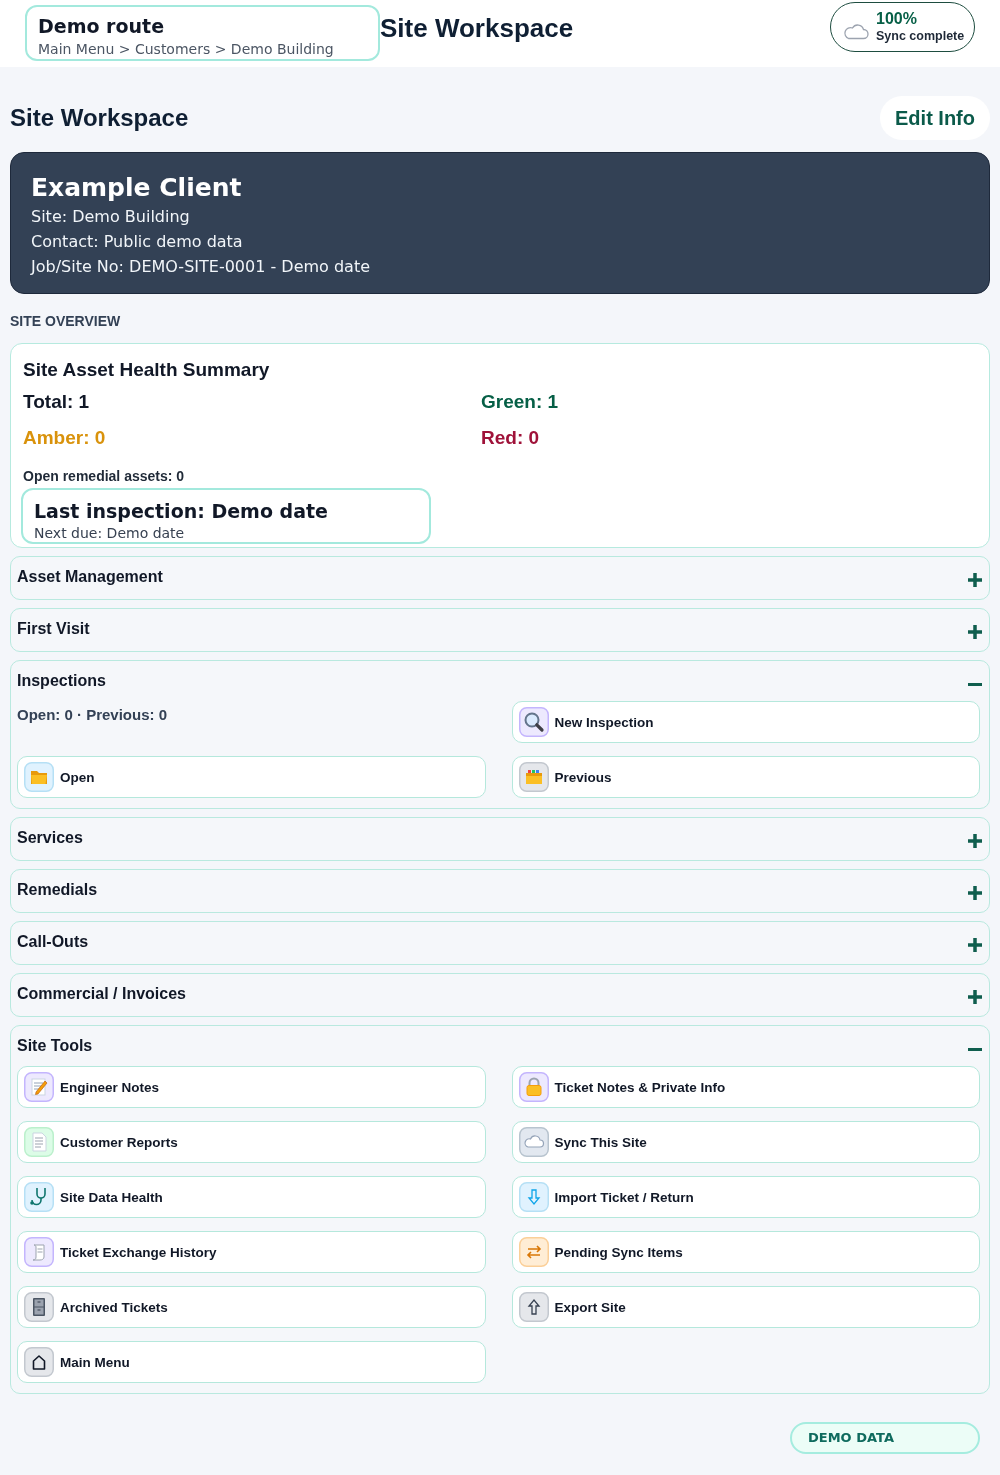 This screenshot has width=1000, height=1475. Describe the element at coordinates (201, 267) in the screenshot. I see `client-detail: Job/Site No: DEMO-SITE-0001 - Demo date` at that location.